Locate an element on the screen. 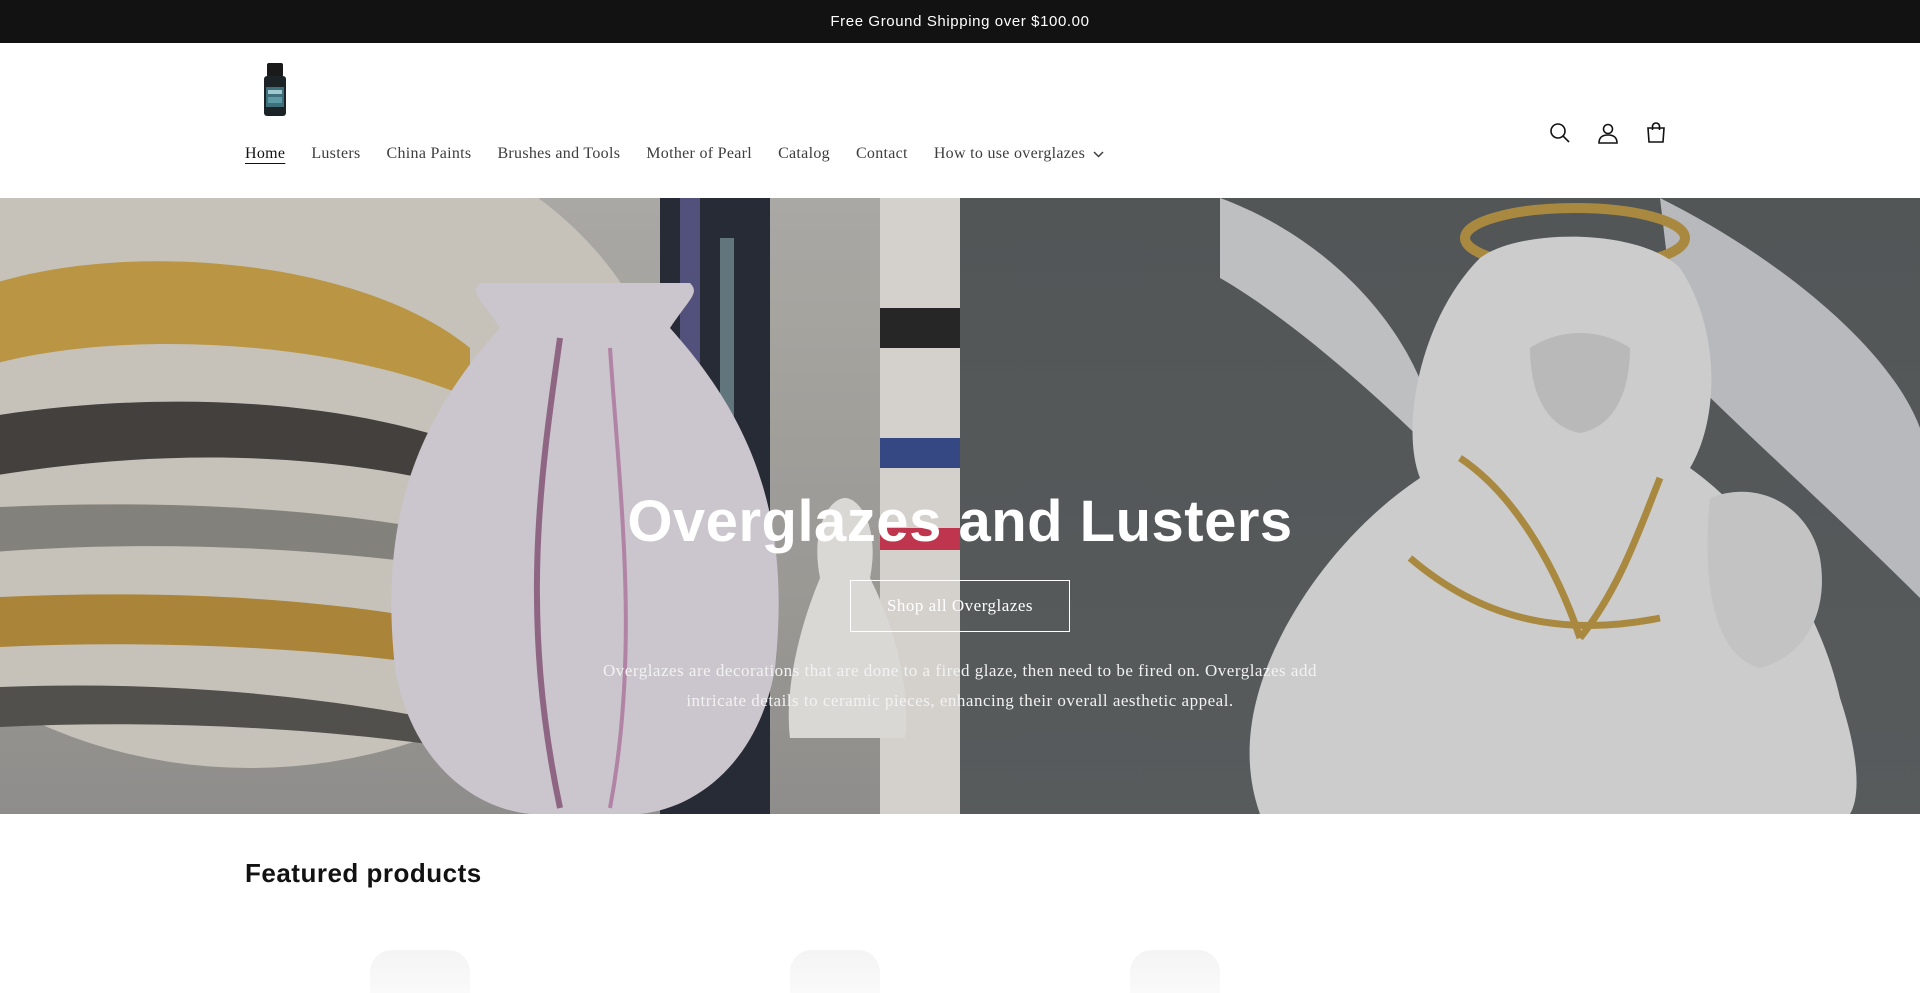 This screenshot has height=993, width=1920. announcement-bar: Free Ground Shipping over $100.00 is located at coordinates (960, 21).